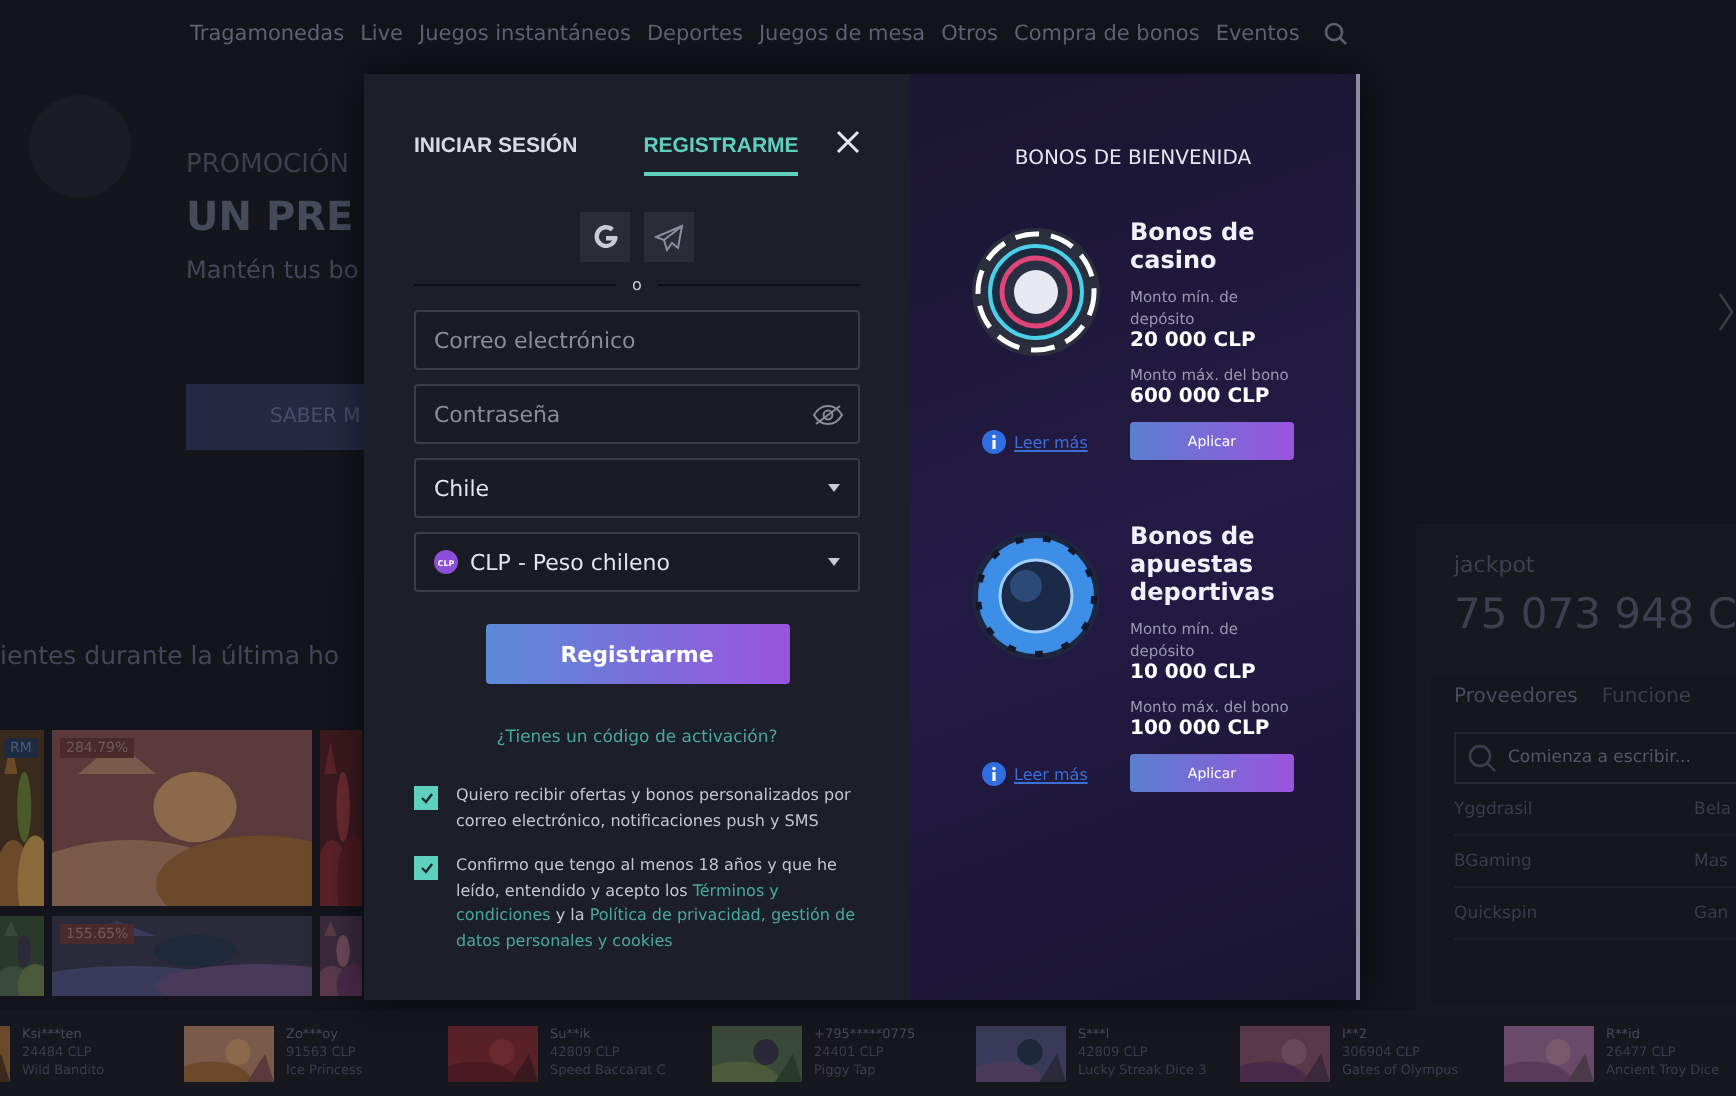  I want to click on nav-link: Otros, so click(969, 33).